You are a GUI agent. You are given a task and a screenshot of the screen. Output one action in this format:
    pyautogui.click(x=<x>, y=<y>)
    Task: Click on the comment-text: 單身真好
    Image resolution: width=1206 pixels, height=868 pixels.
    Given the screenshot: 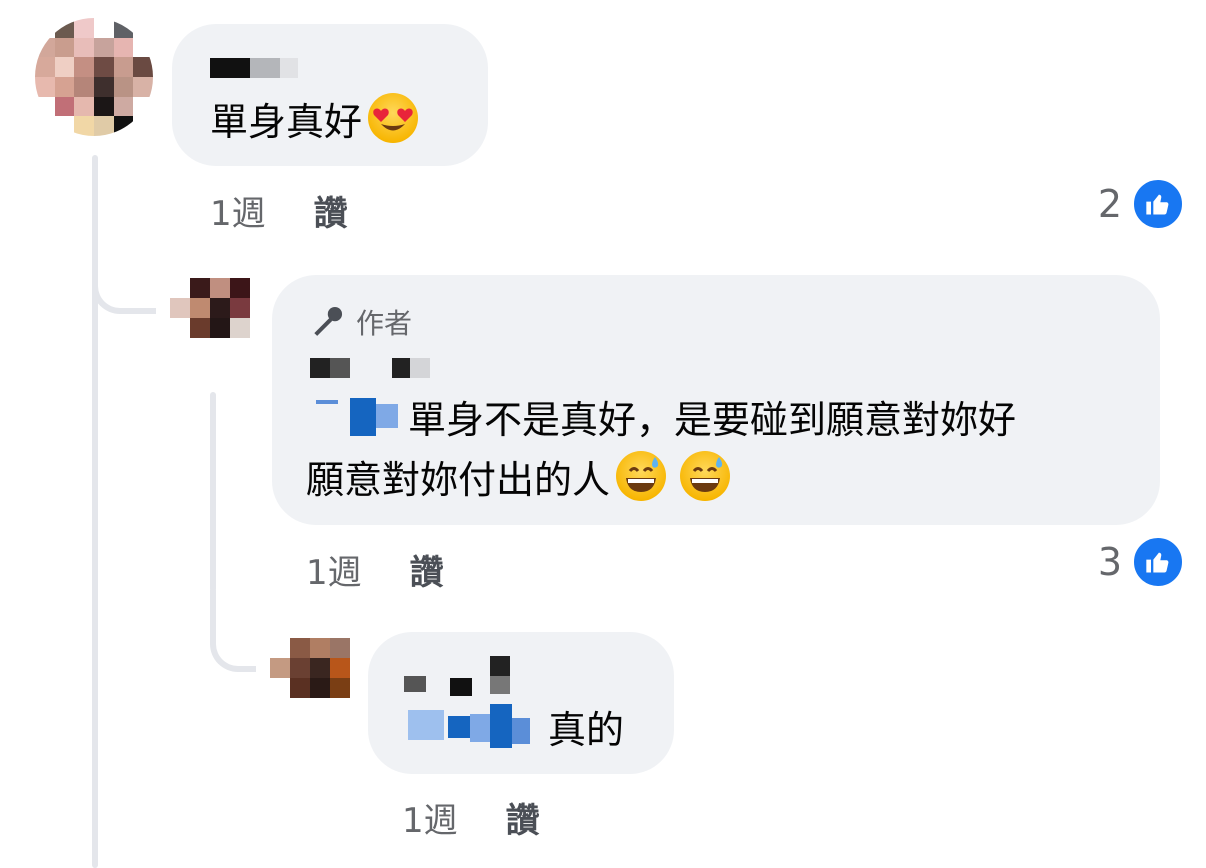 What is the action you would take?
    pyautogui.click(x=314, y=122)
    